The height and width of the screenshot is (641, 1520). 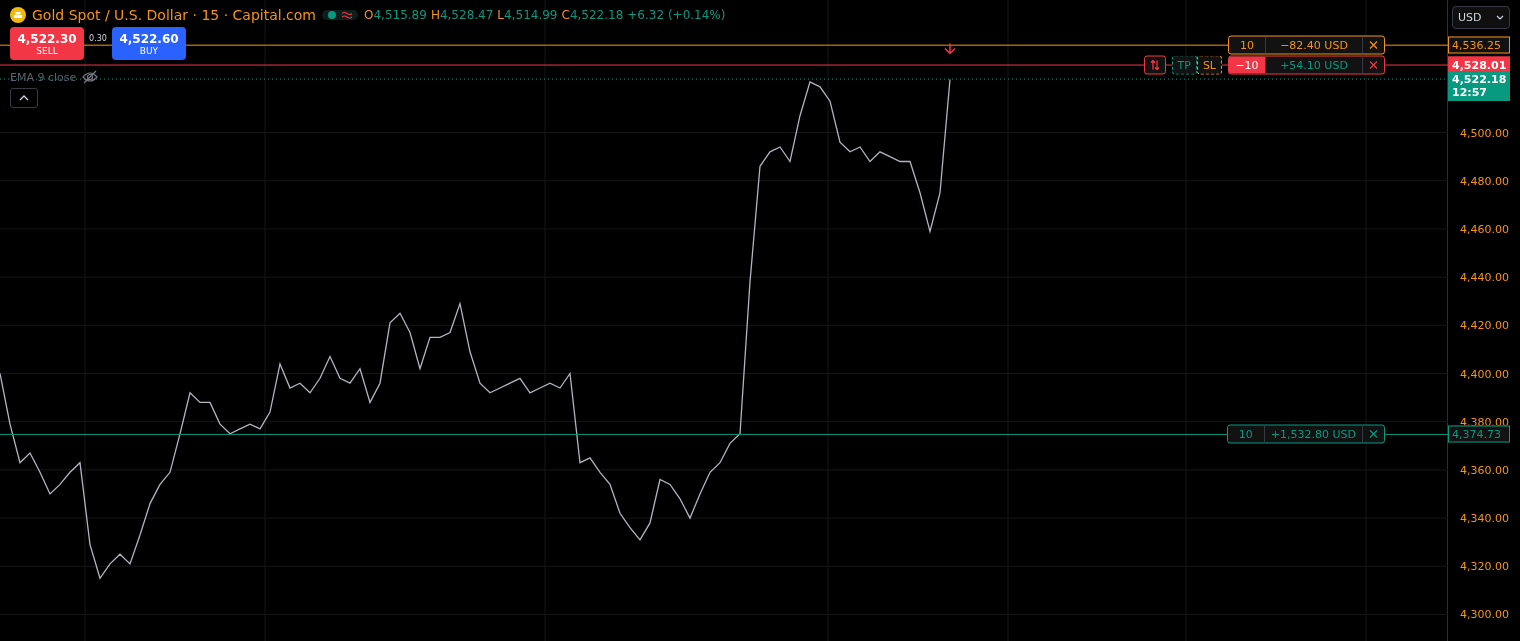 I want to click on price-axis-label: 4,400.00, so click(x=1484, y=373).